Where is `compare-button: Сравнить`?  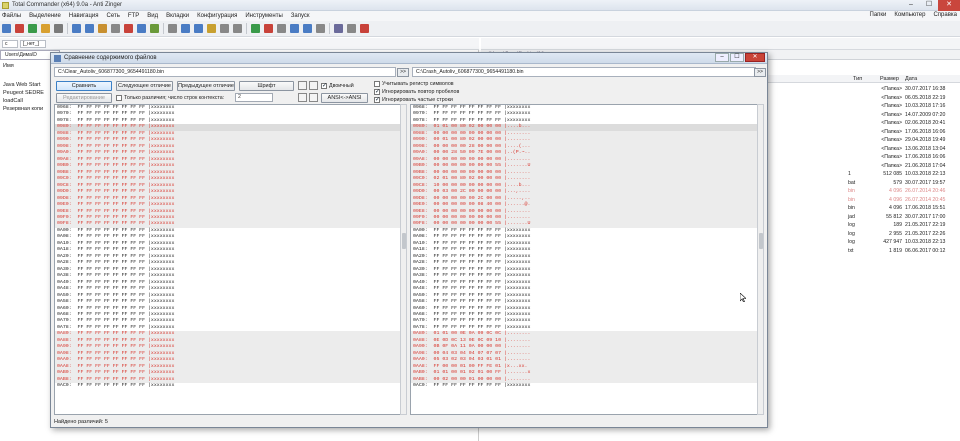
compare-button: Сравнить is located at coordinates (84, 86).